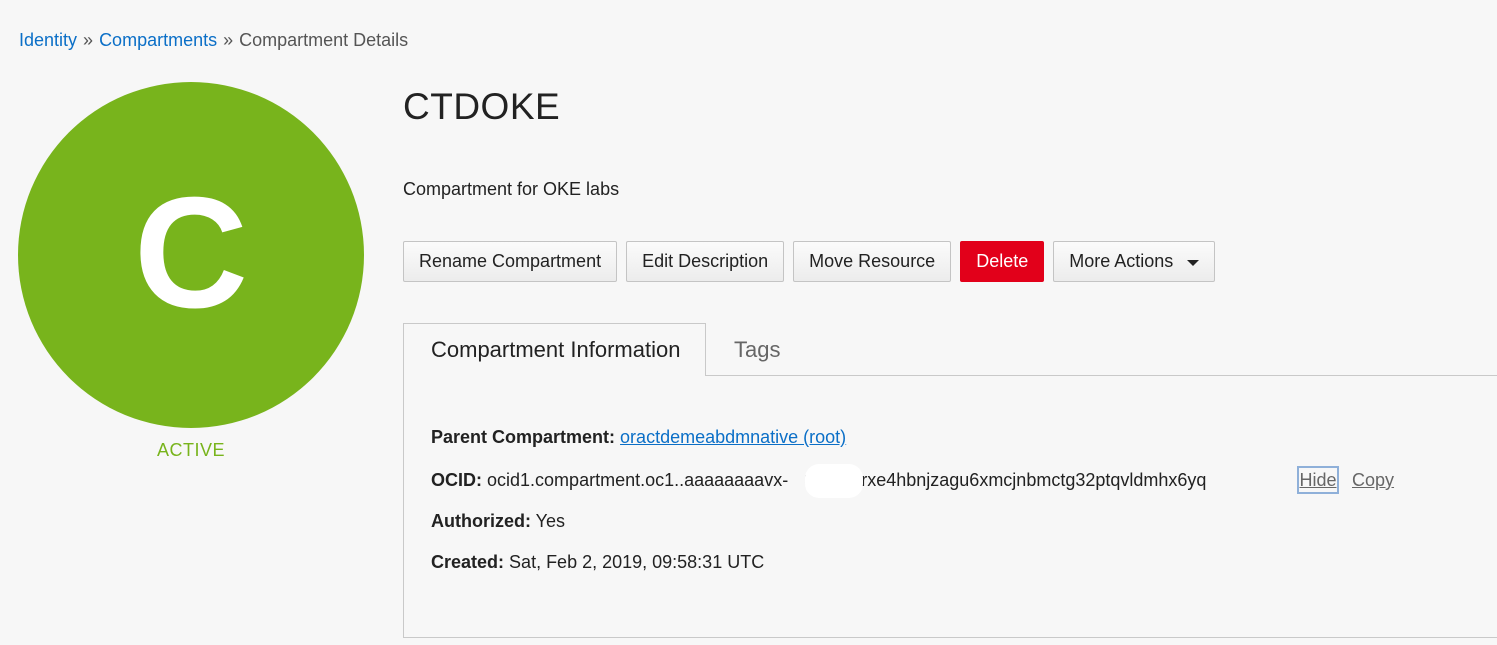 This screenshot has width=1497, height=645. I want to click on avatar-letter: C, so click(191, 253).